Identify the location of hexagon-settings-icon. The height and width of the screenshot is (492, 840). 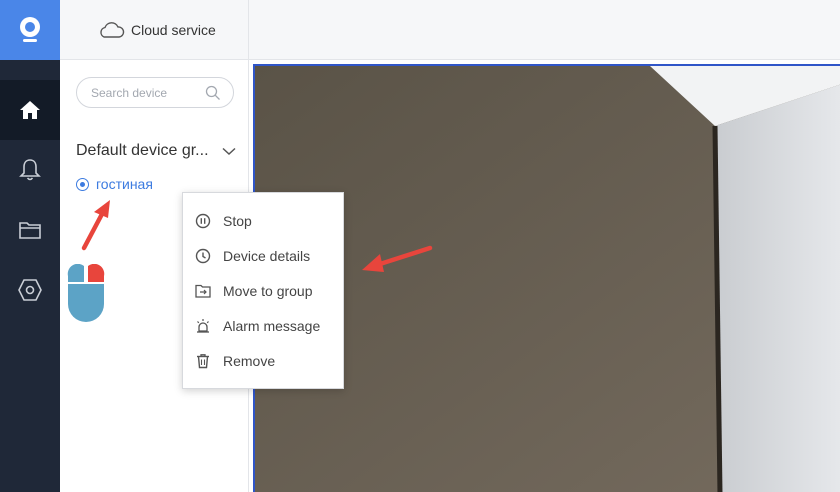
(30, 290).